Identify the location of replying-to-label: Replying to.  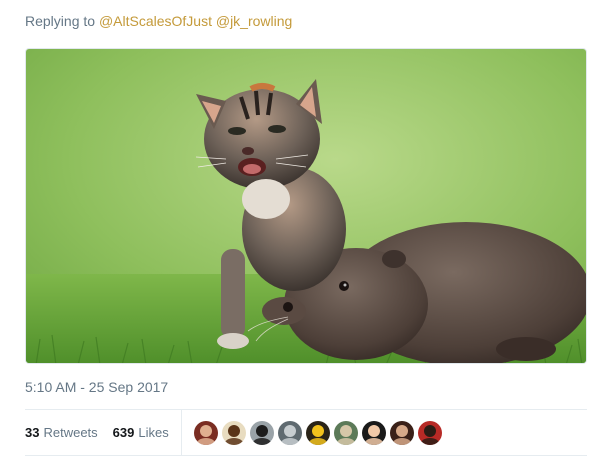
(60, 21).